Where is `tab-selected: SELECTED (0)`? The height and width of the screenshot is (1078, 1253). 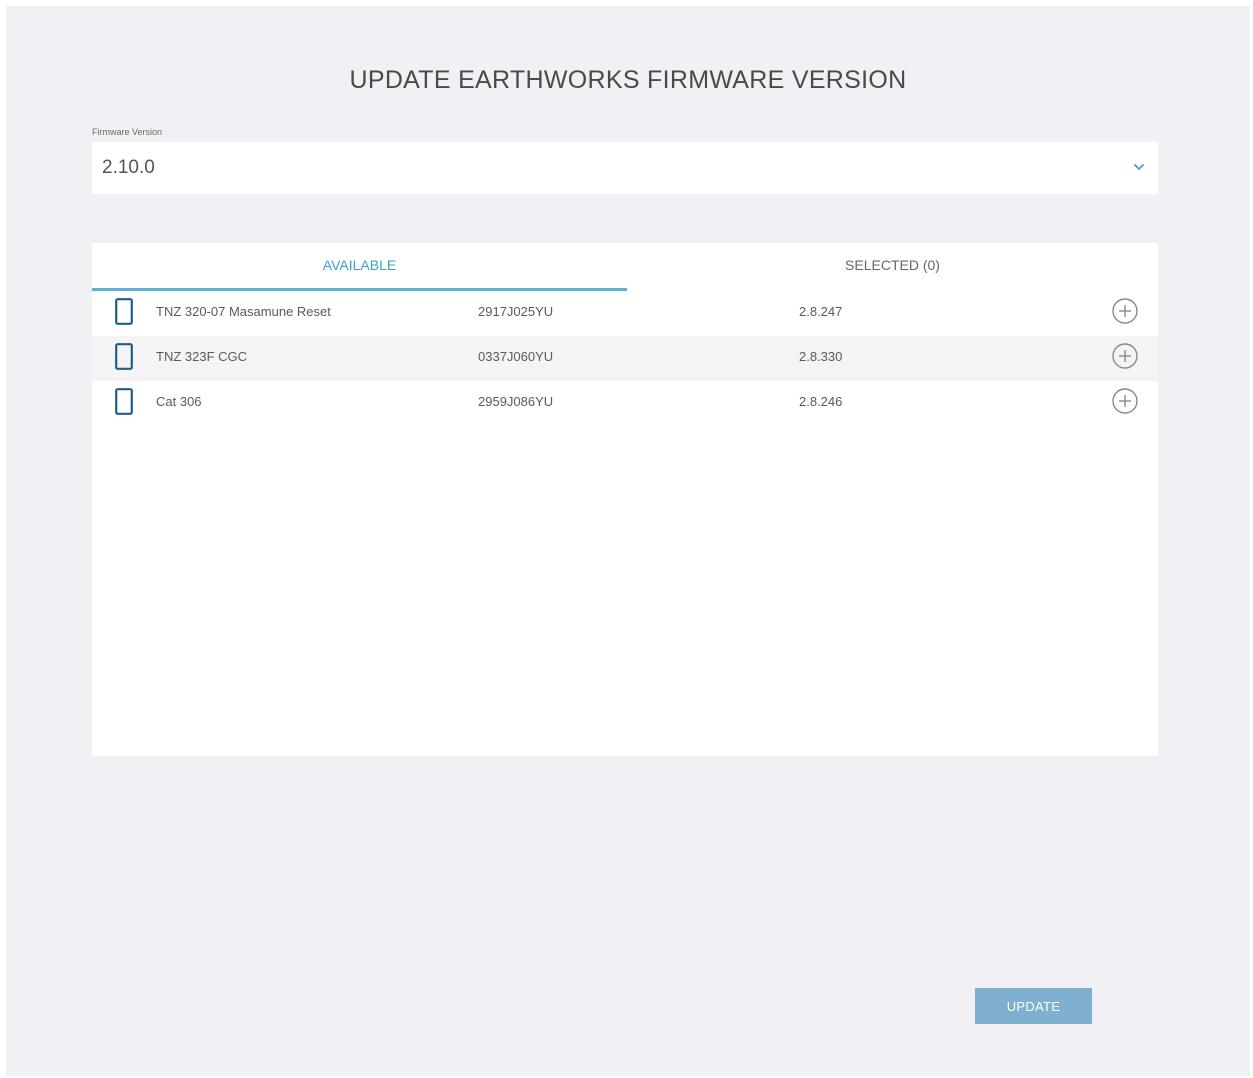
tab-selected: SELECTED (0) is located at coordinates (892, 265).